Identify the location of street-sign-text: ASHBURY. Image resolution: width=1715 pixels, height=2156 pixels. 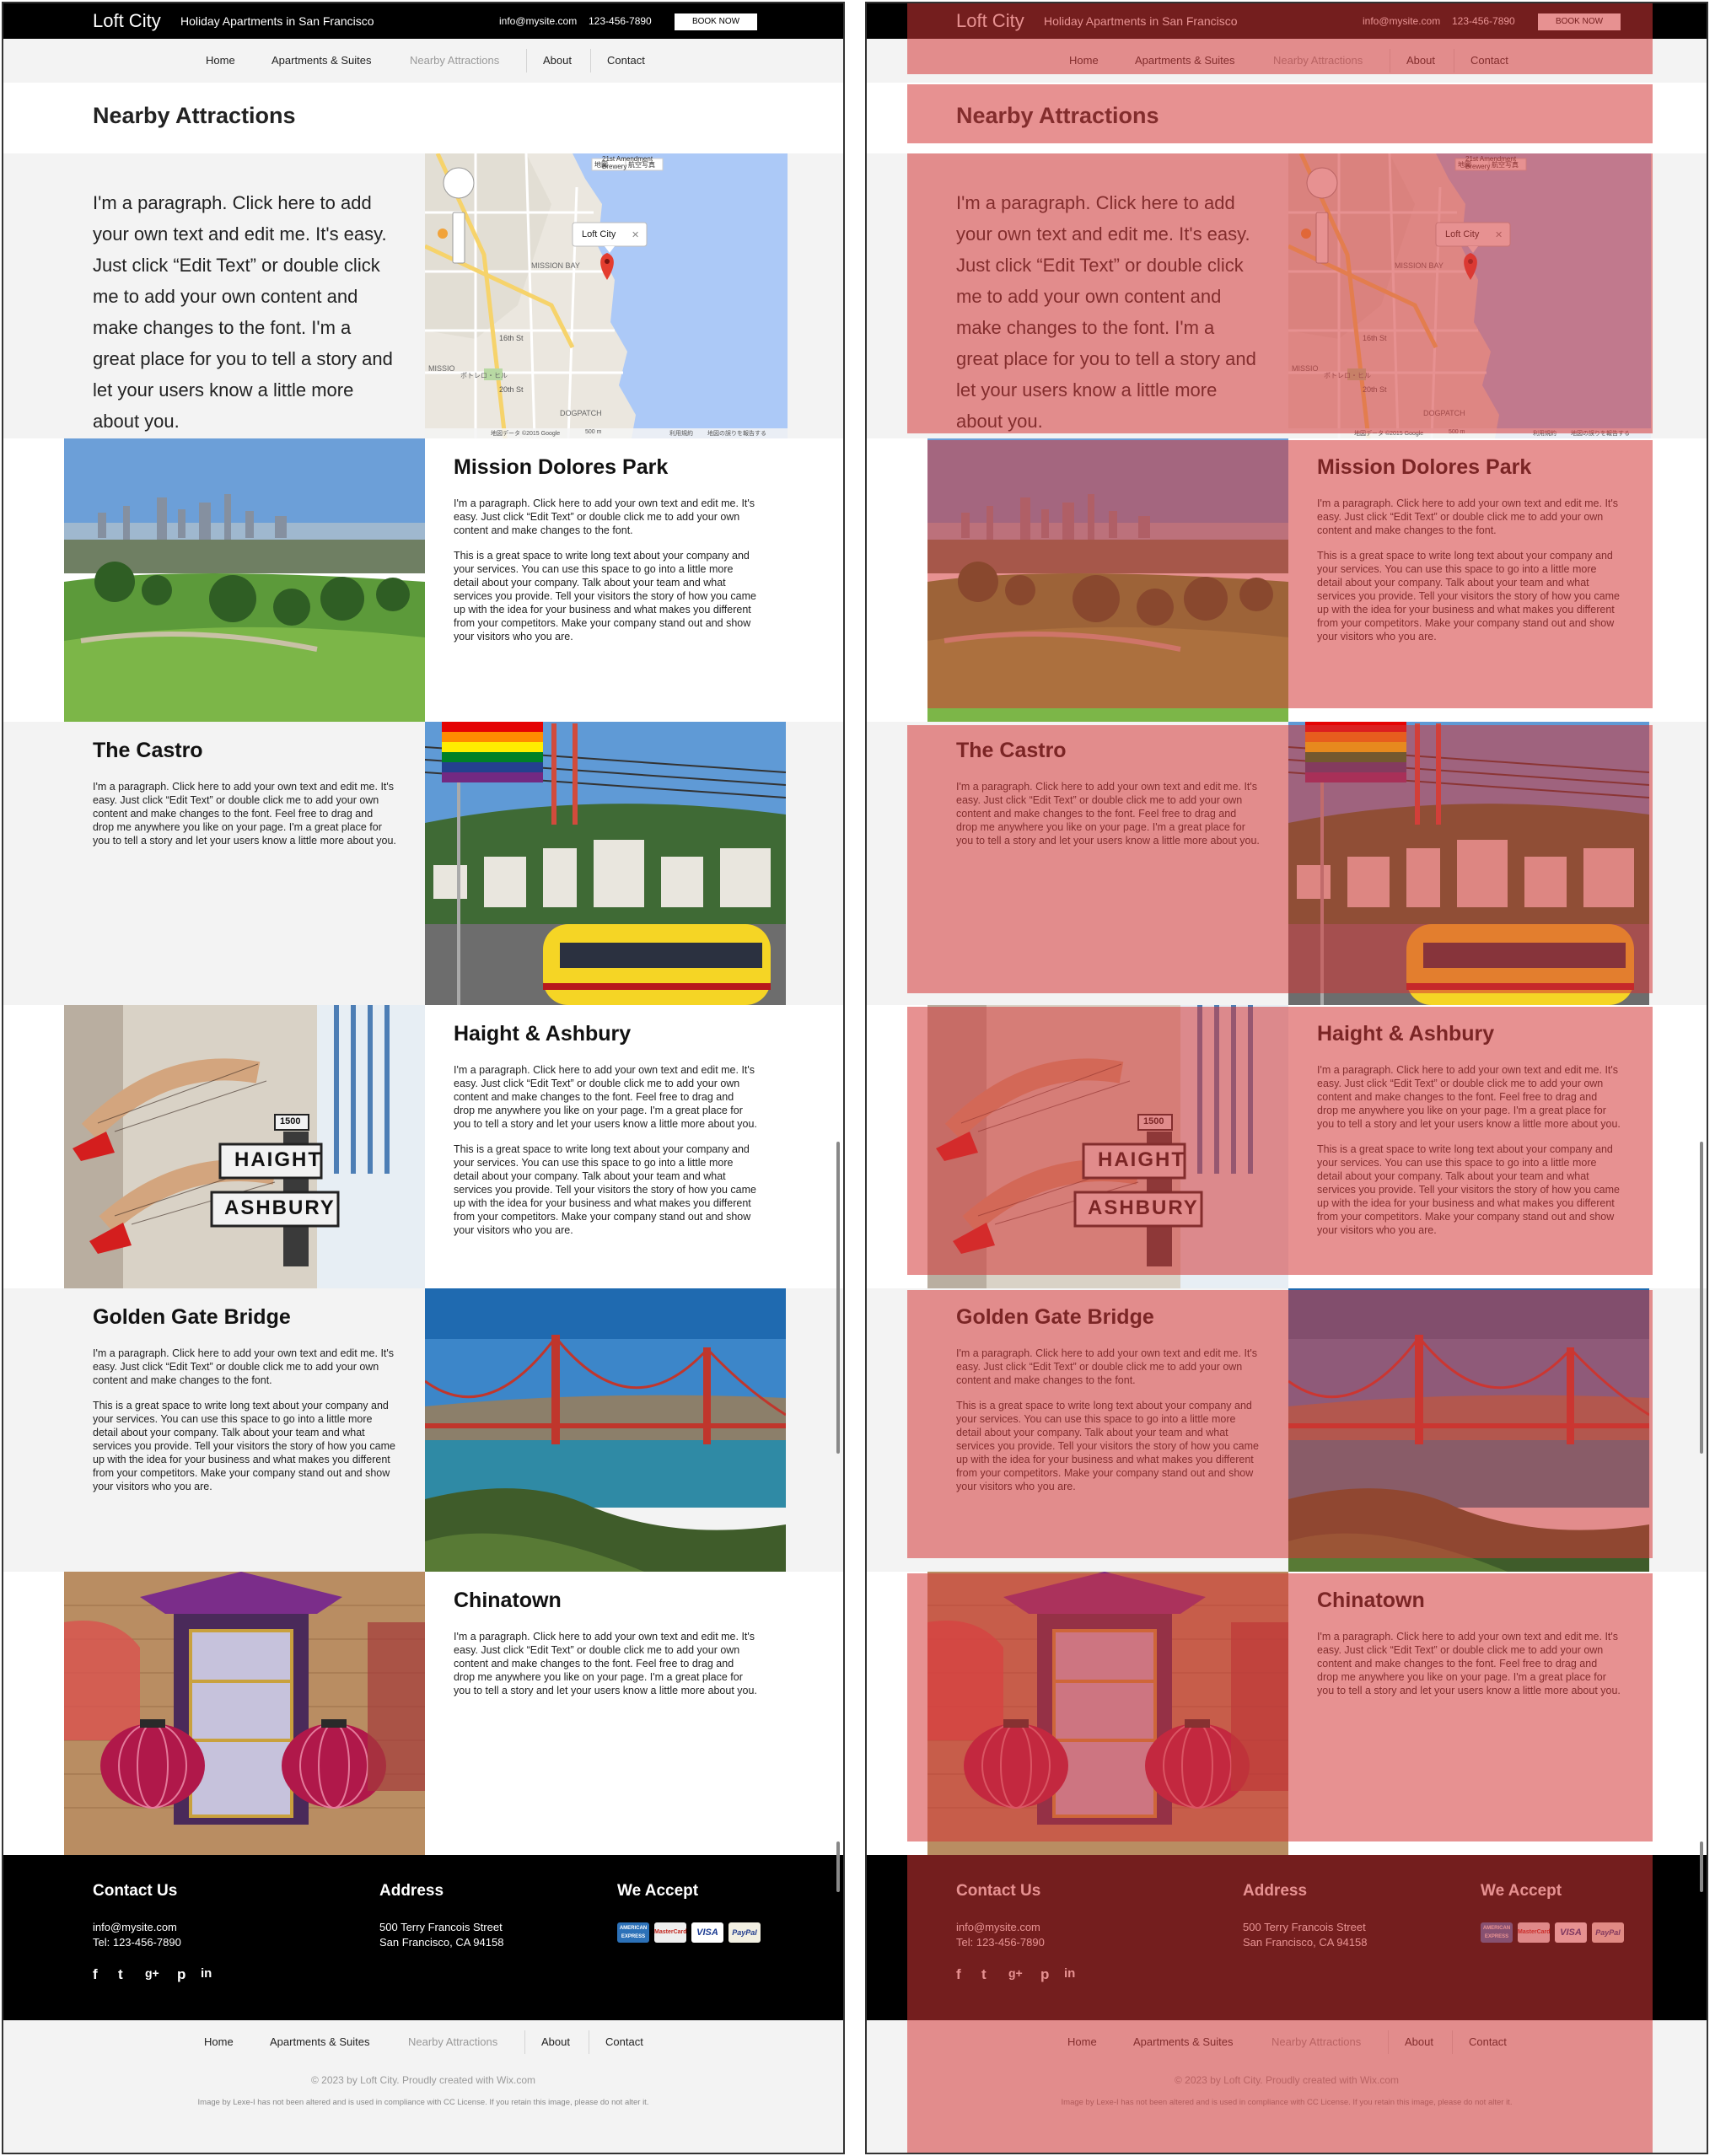
(280, 1207).